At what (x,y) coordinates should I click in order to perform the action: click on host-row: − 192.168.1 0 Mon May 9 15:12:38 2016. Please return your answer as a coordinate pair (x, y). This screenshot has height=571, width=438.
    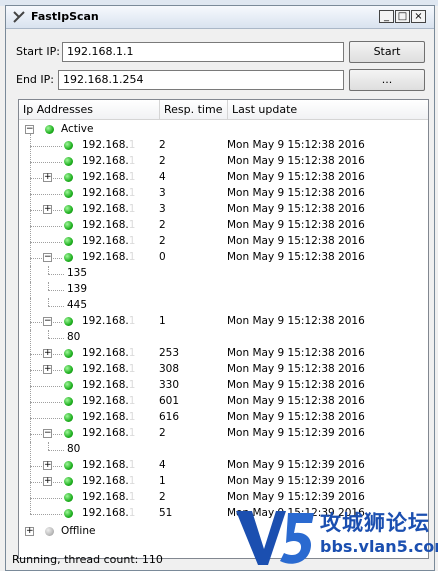
    Looking at the image, I should click on (223, 258).